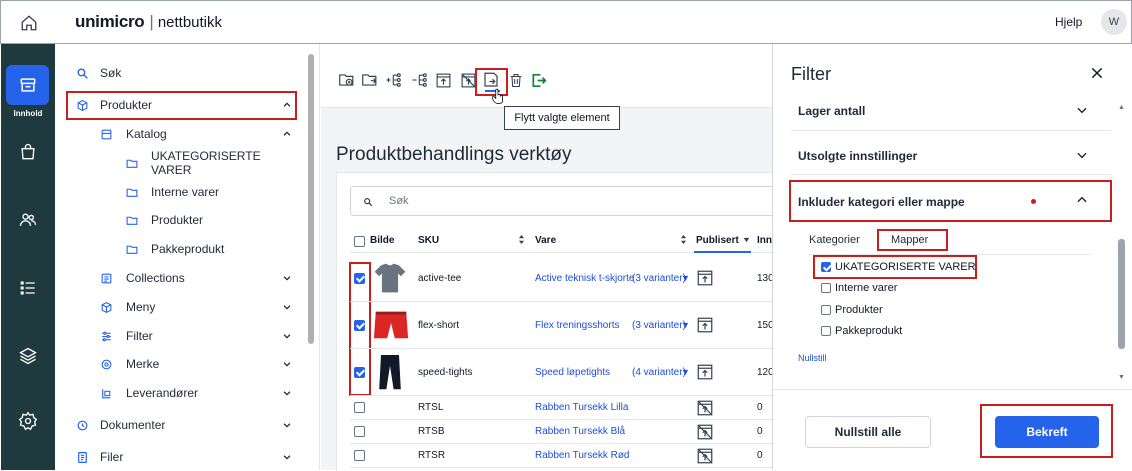 This screenshot has width=1132, height=471. I want to click on remove-node-icon, so click(420, 80).